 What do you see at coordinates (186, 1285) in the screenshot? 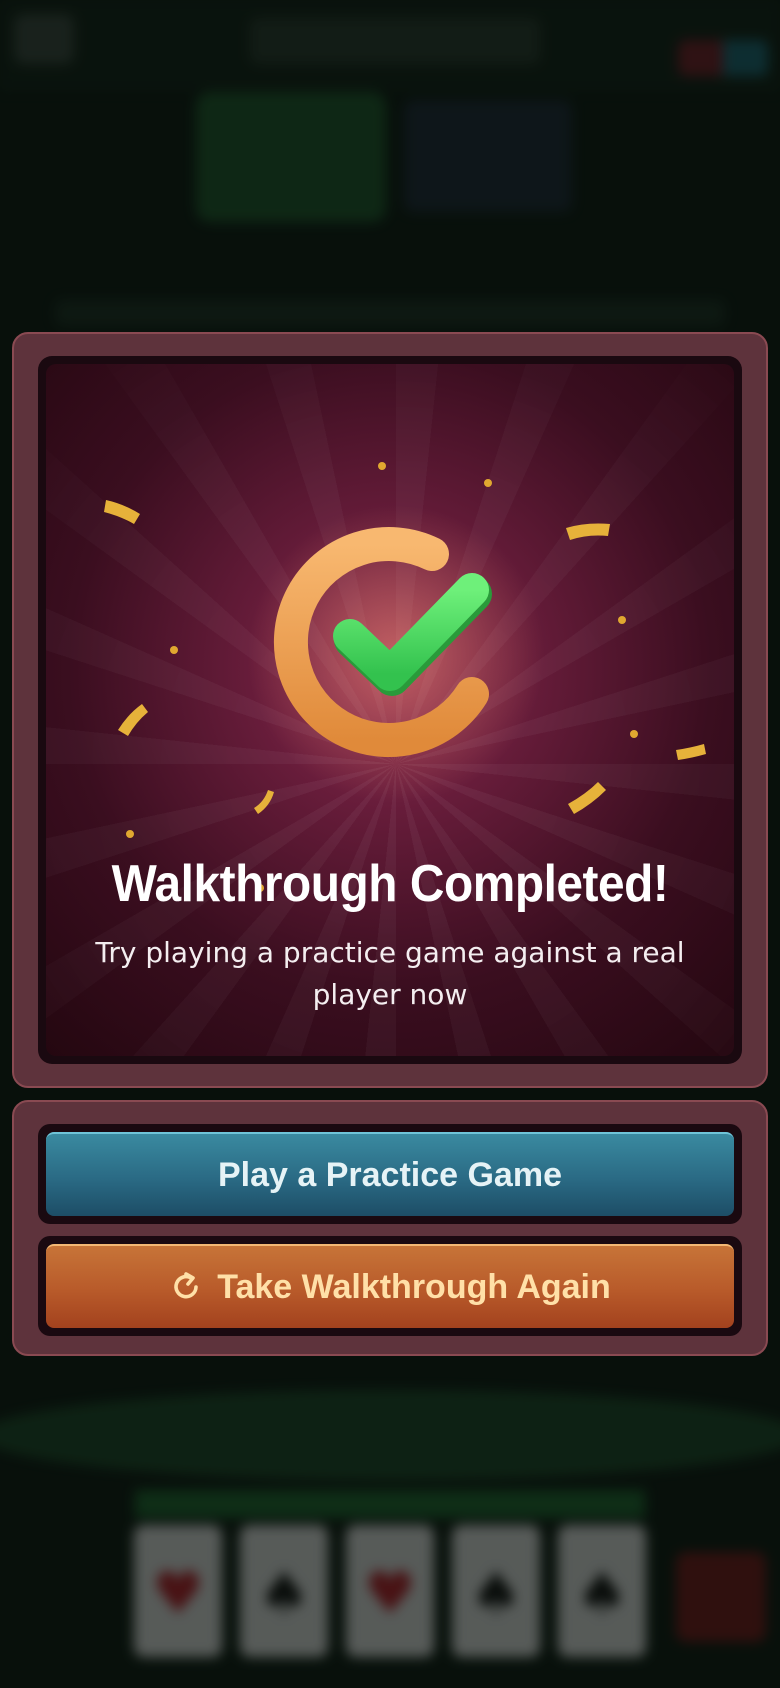
I see `refresh-icon` at bounding box center [186, 1285].